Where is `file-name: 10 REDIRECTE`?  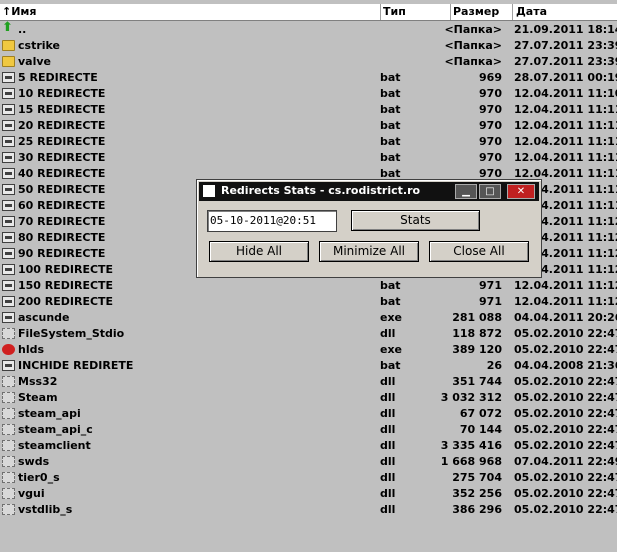
file-name: 10 REDIRECTE is located at coordinates (62, 93).